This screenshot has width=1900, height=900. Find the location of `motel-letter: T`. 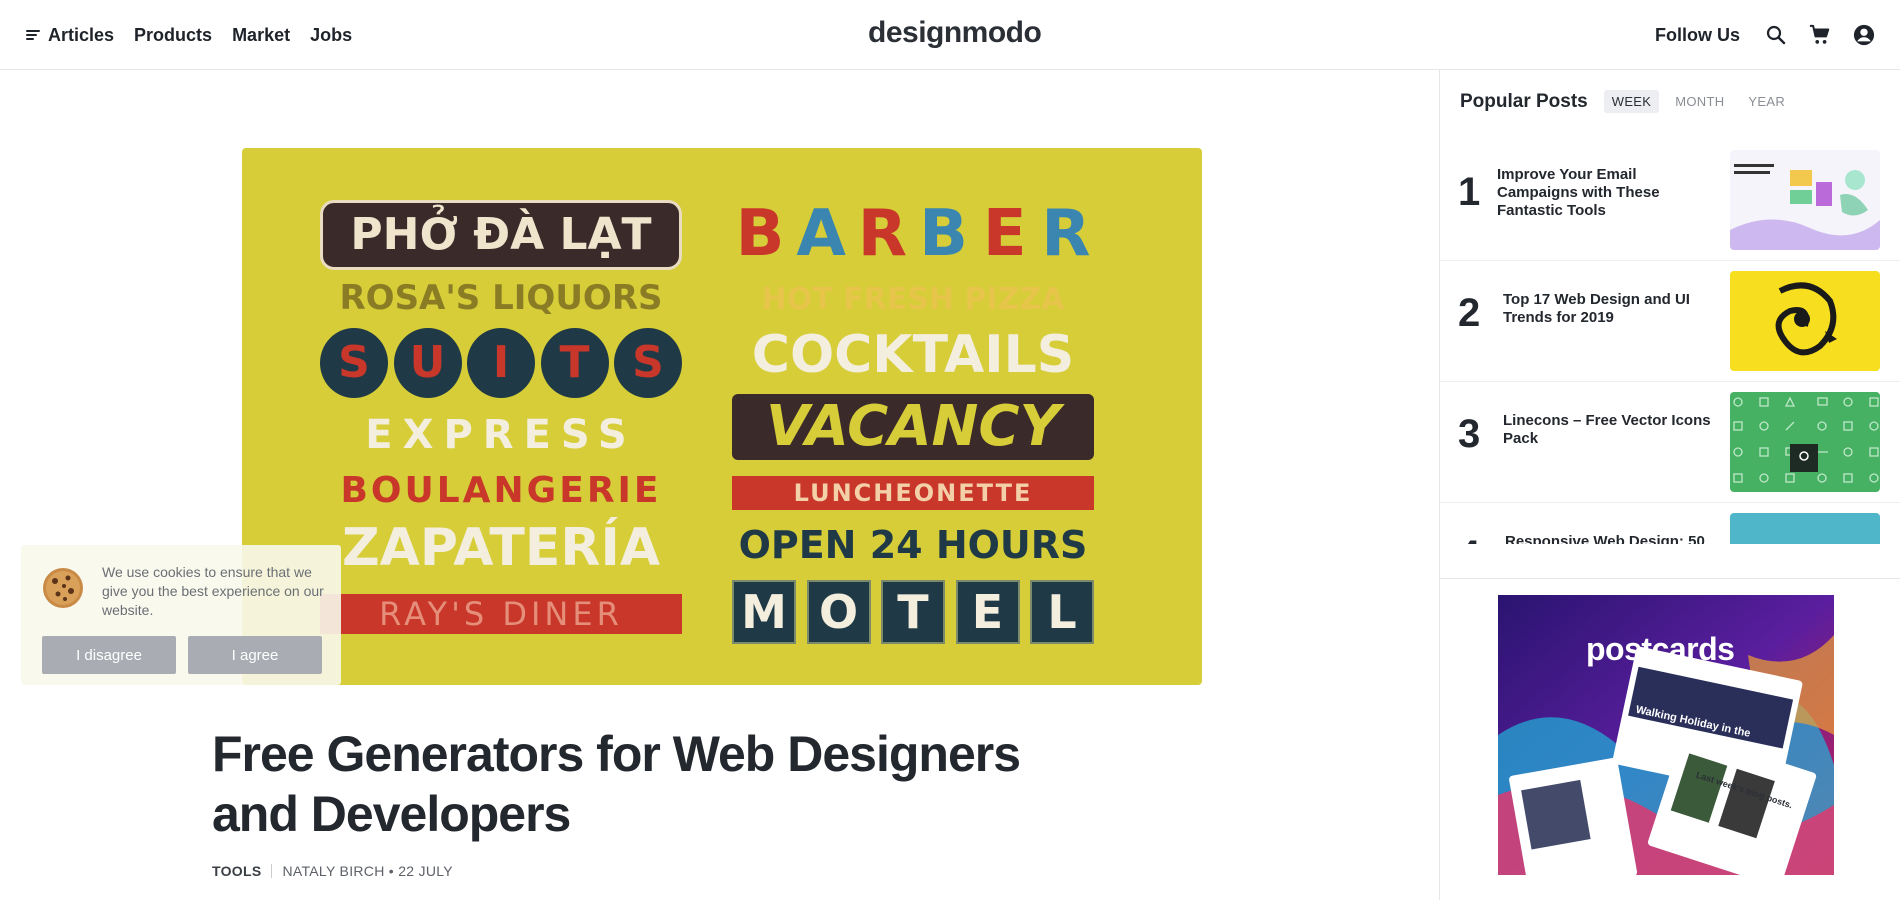

motel-letter: T is located at coordinates (913, 612).